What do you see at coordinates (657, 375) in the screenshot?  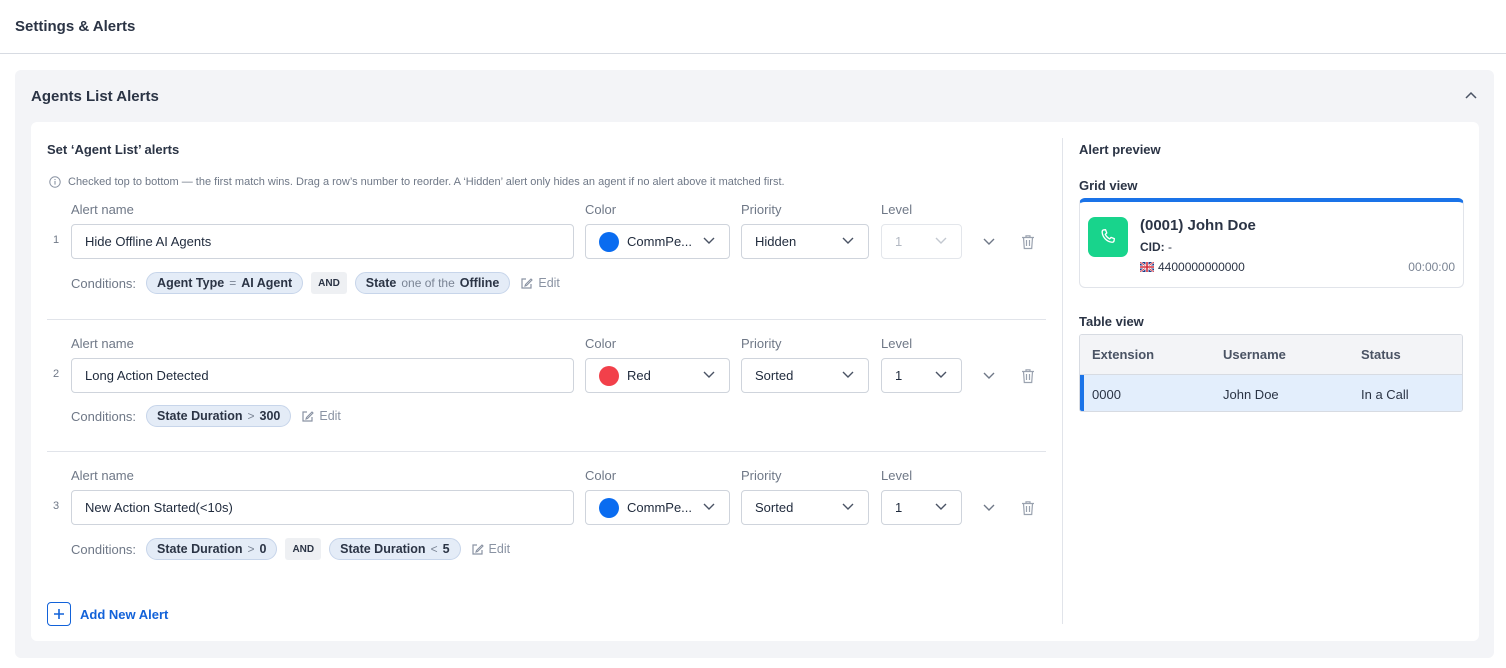 I see `color-select: Red` at bounding box center [657, 375].